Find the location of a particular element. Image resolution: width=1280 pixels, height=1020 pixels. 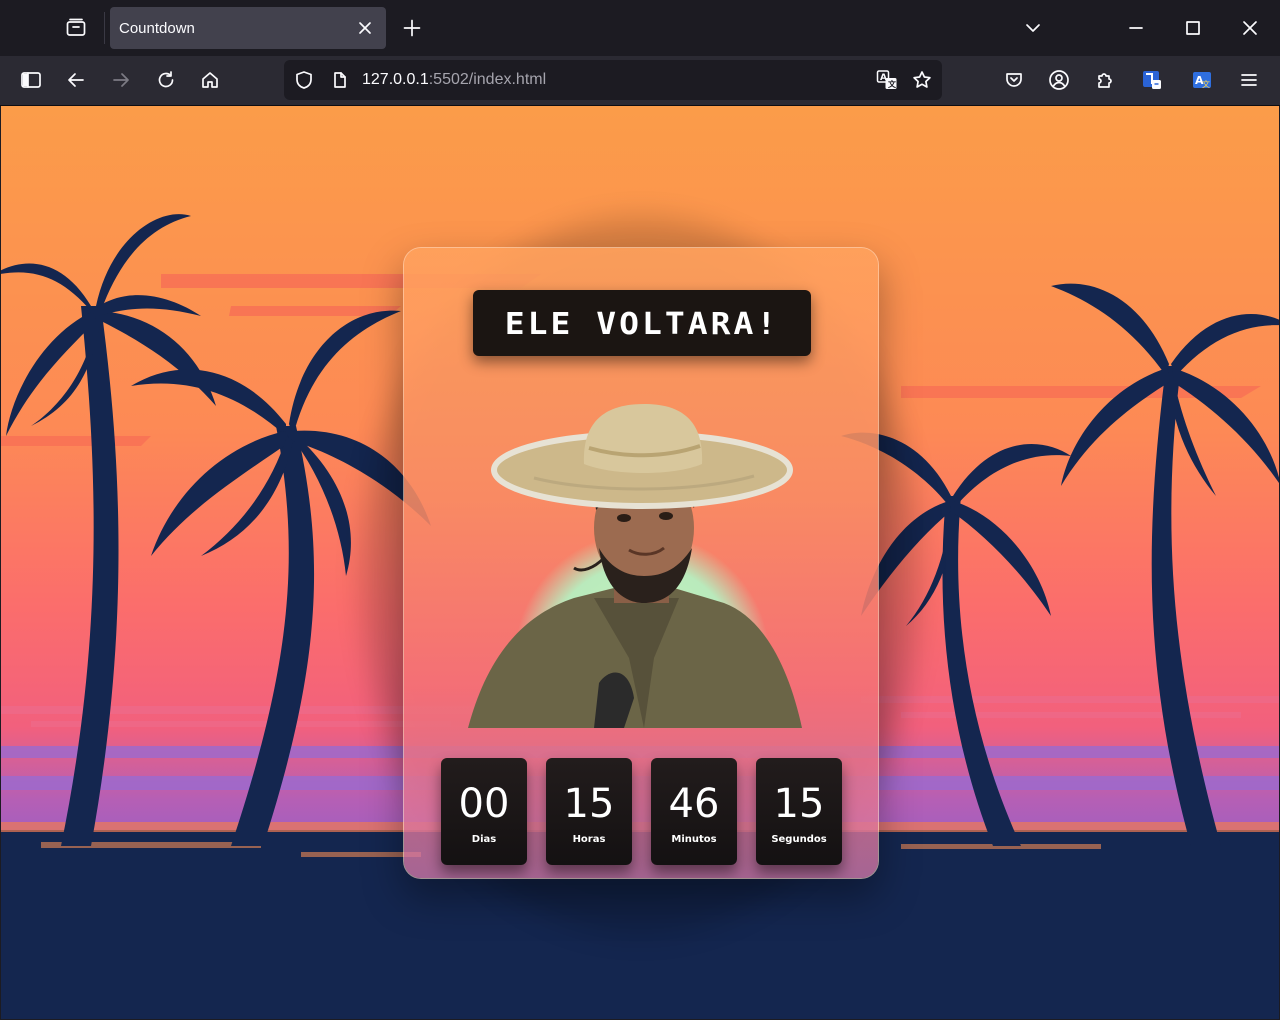

vpn-extension-icon is located at coordinates (1152, 80).